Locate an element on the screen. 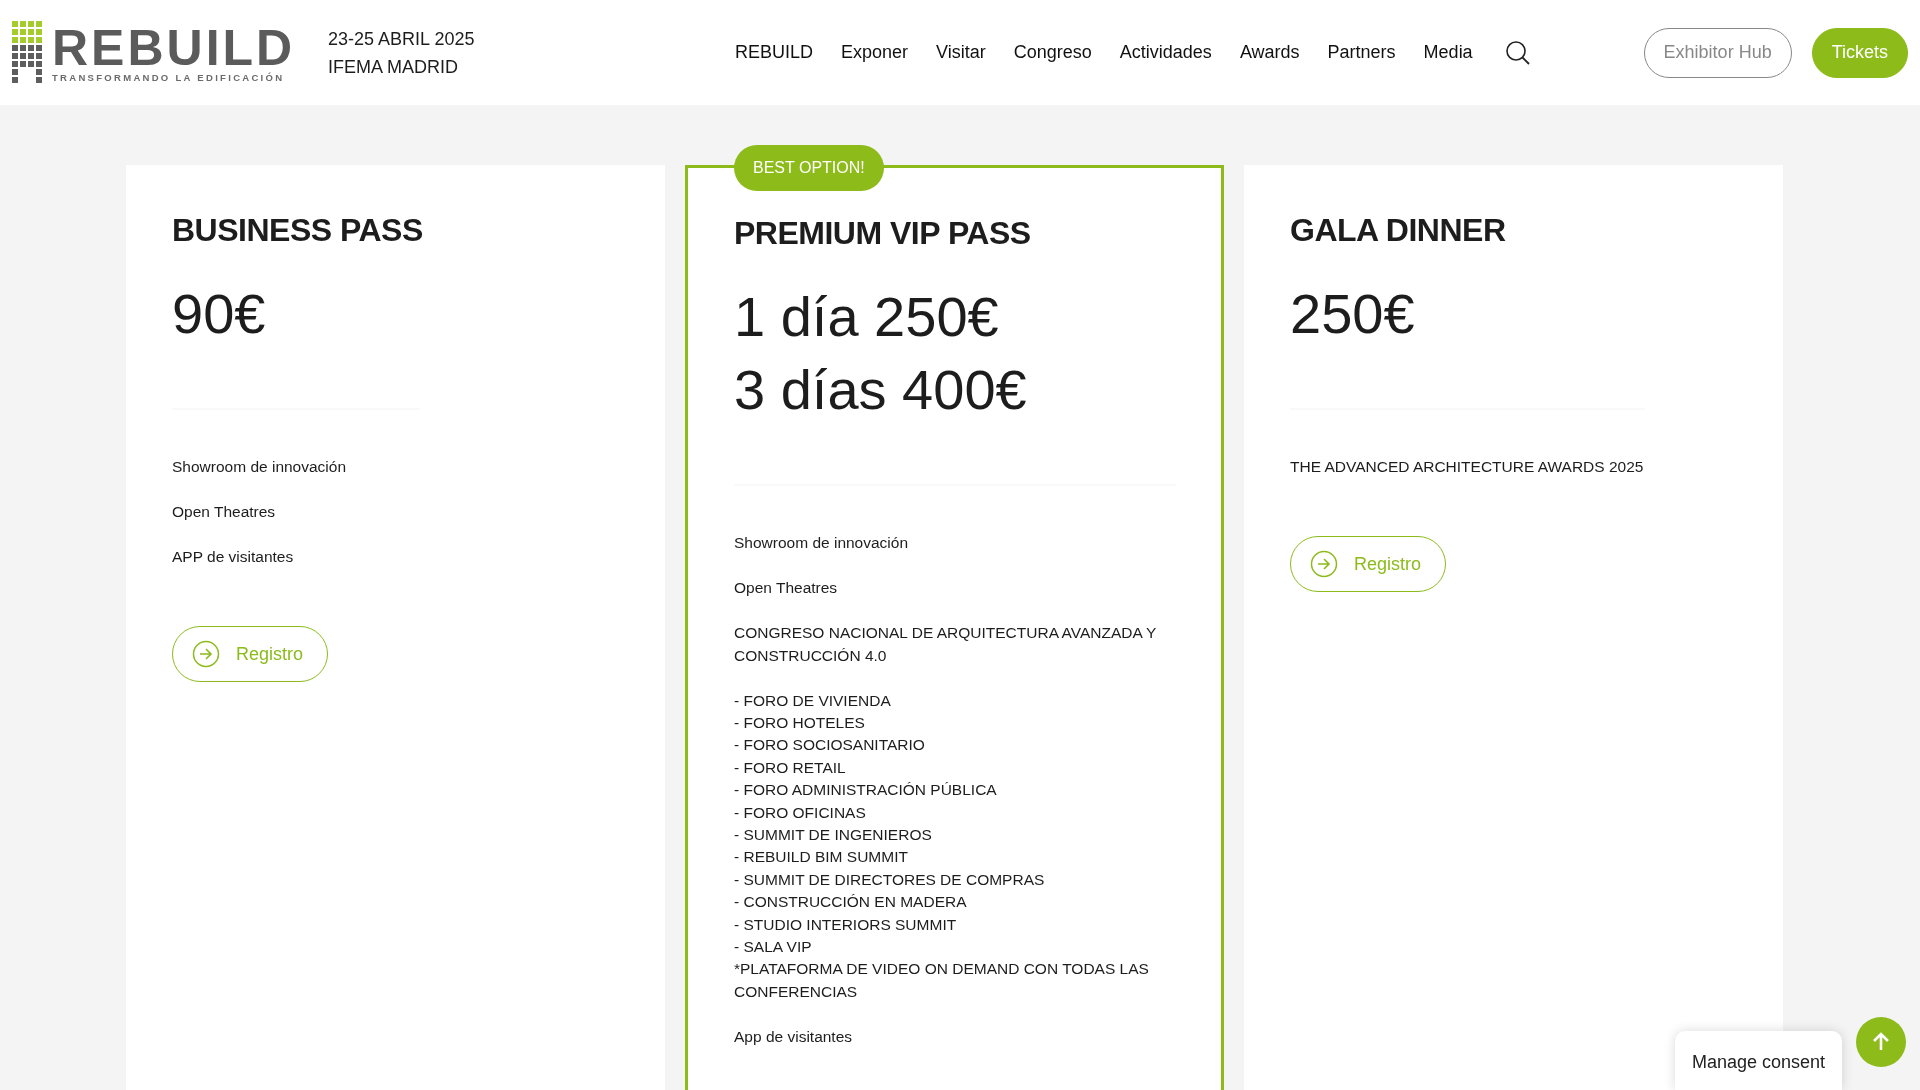  feature-line: - FORO DE VIVIENDA is located at coordinates (813, 700).